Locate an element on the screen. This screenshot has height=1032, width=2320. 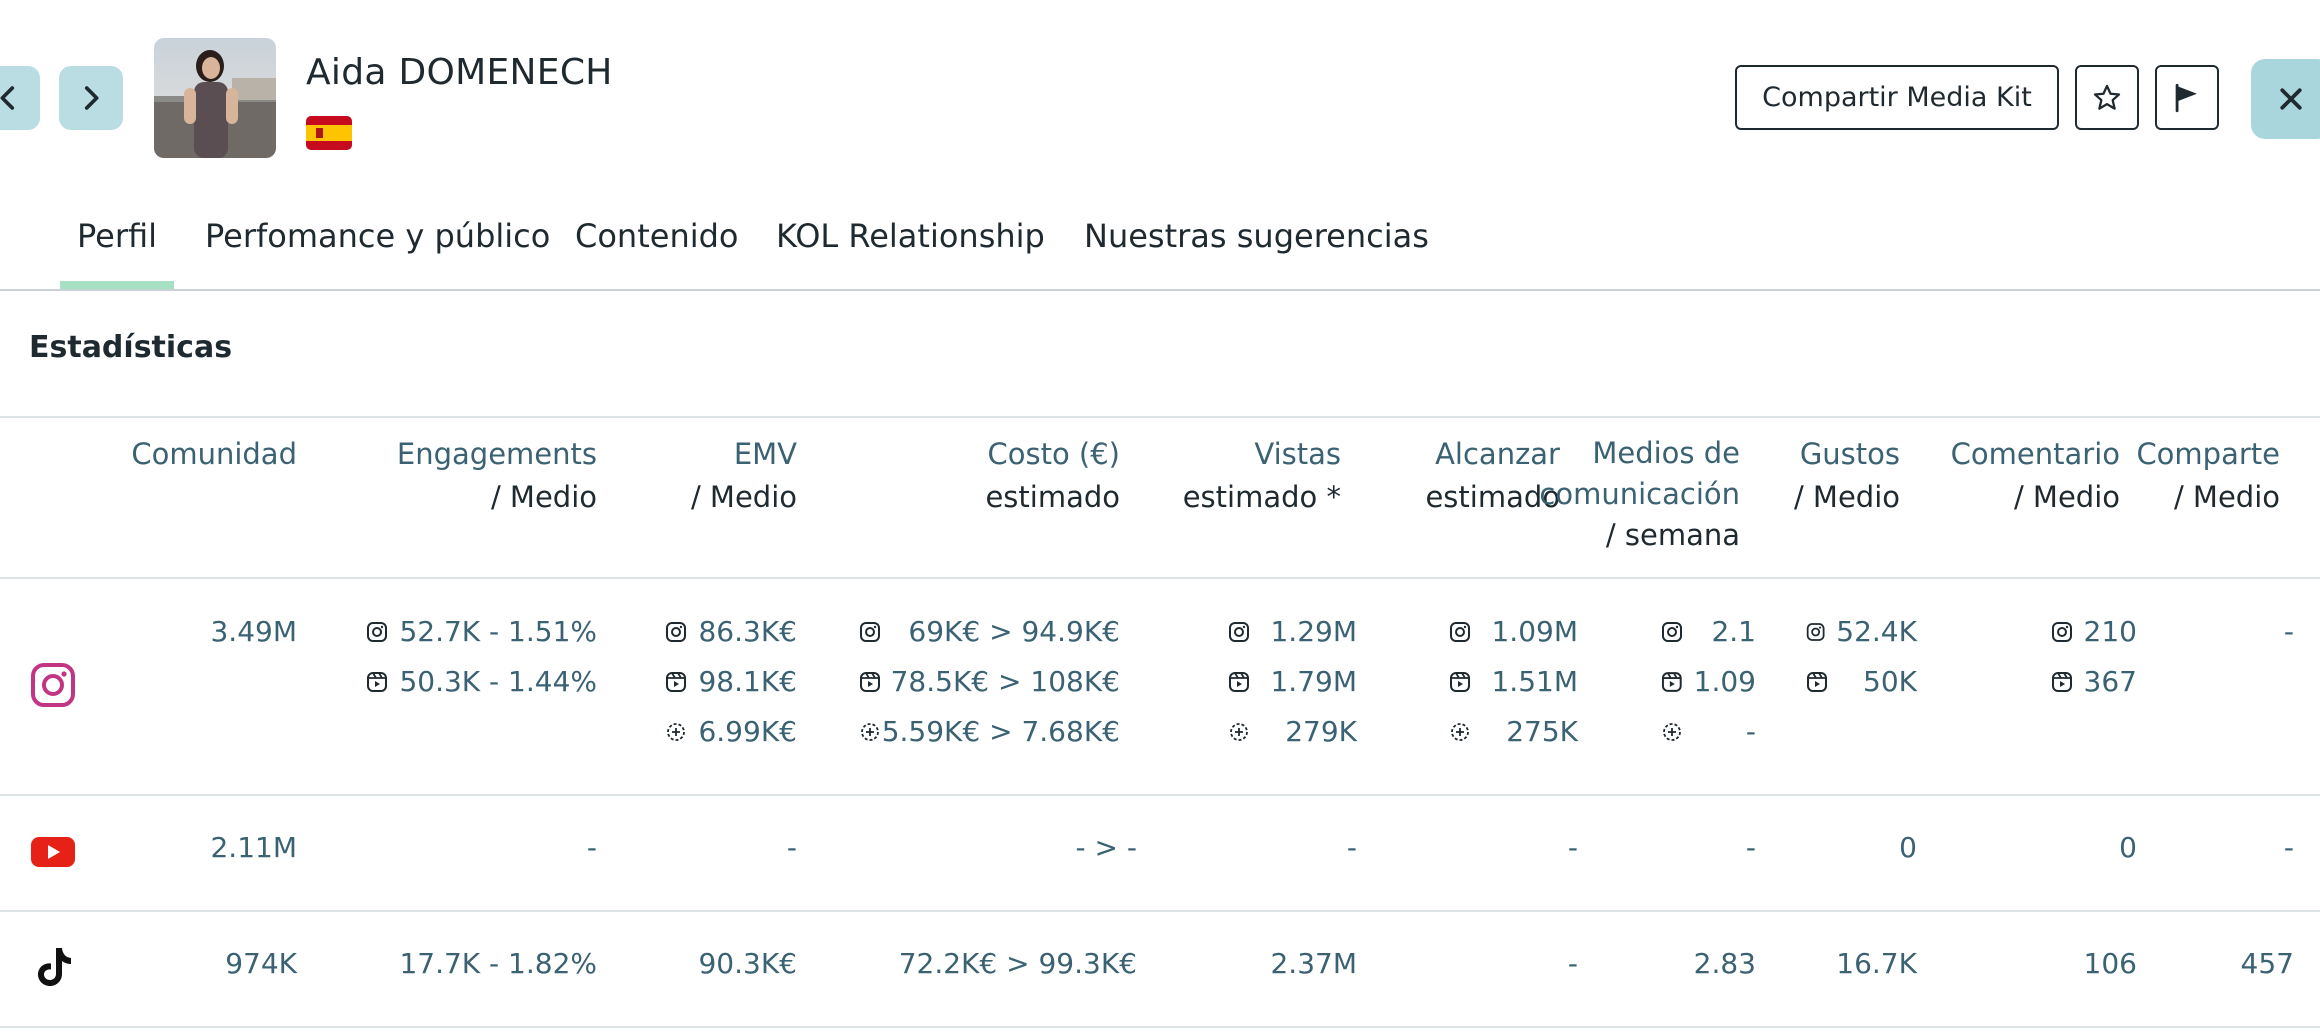
instagram-vistas: 1.29M 1.79M 279K is located at coordinates (1292, 682).